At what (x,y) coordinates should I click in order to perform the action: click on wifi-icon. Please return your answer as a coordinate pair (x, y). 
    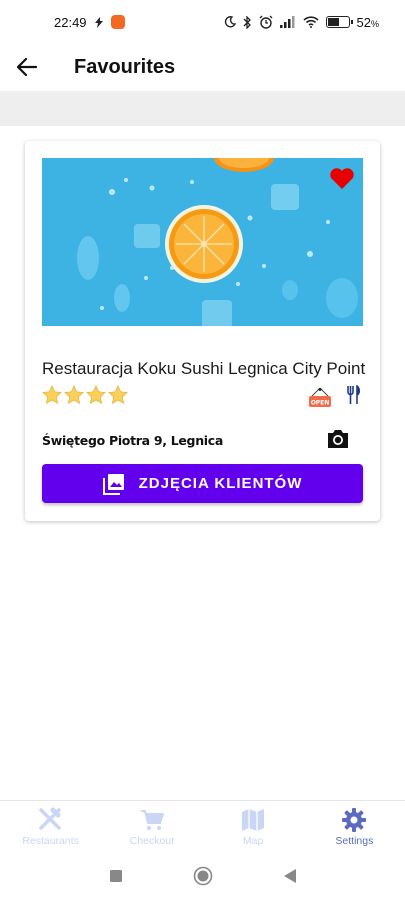
    Looking at the image, I should click on (310, 22).